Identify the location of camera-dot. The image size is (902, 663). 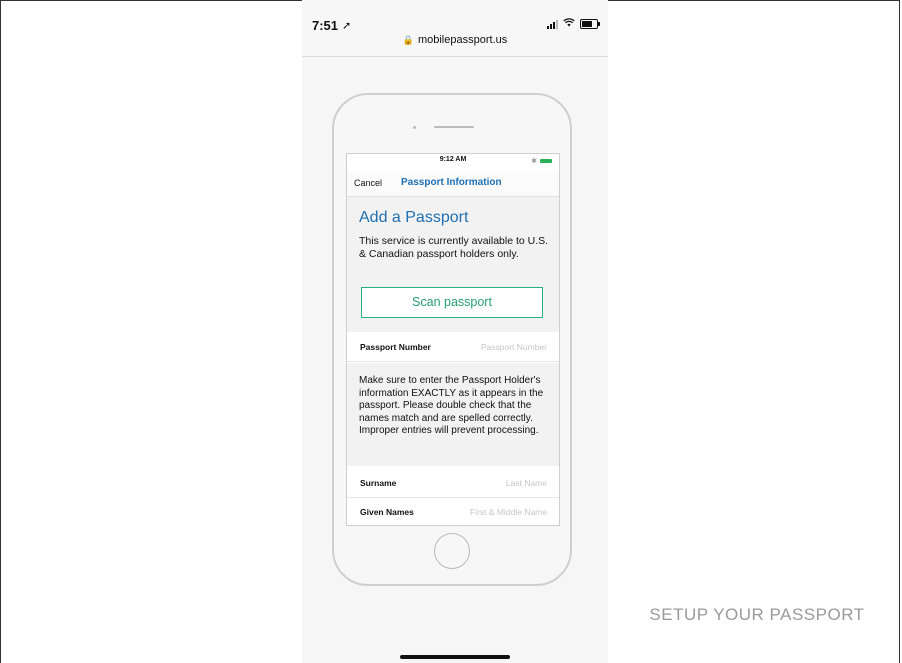
(414, 127).